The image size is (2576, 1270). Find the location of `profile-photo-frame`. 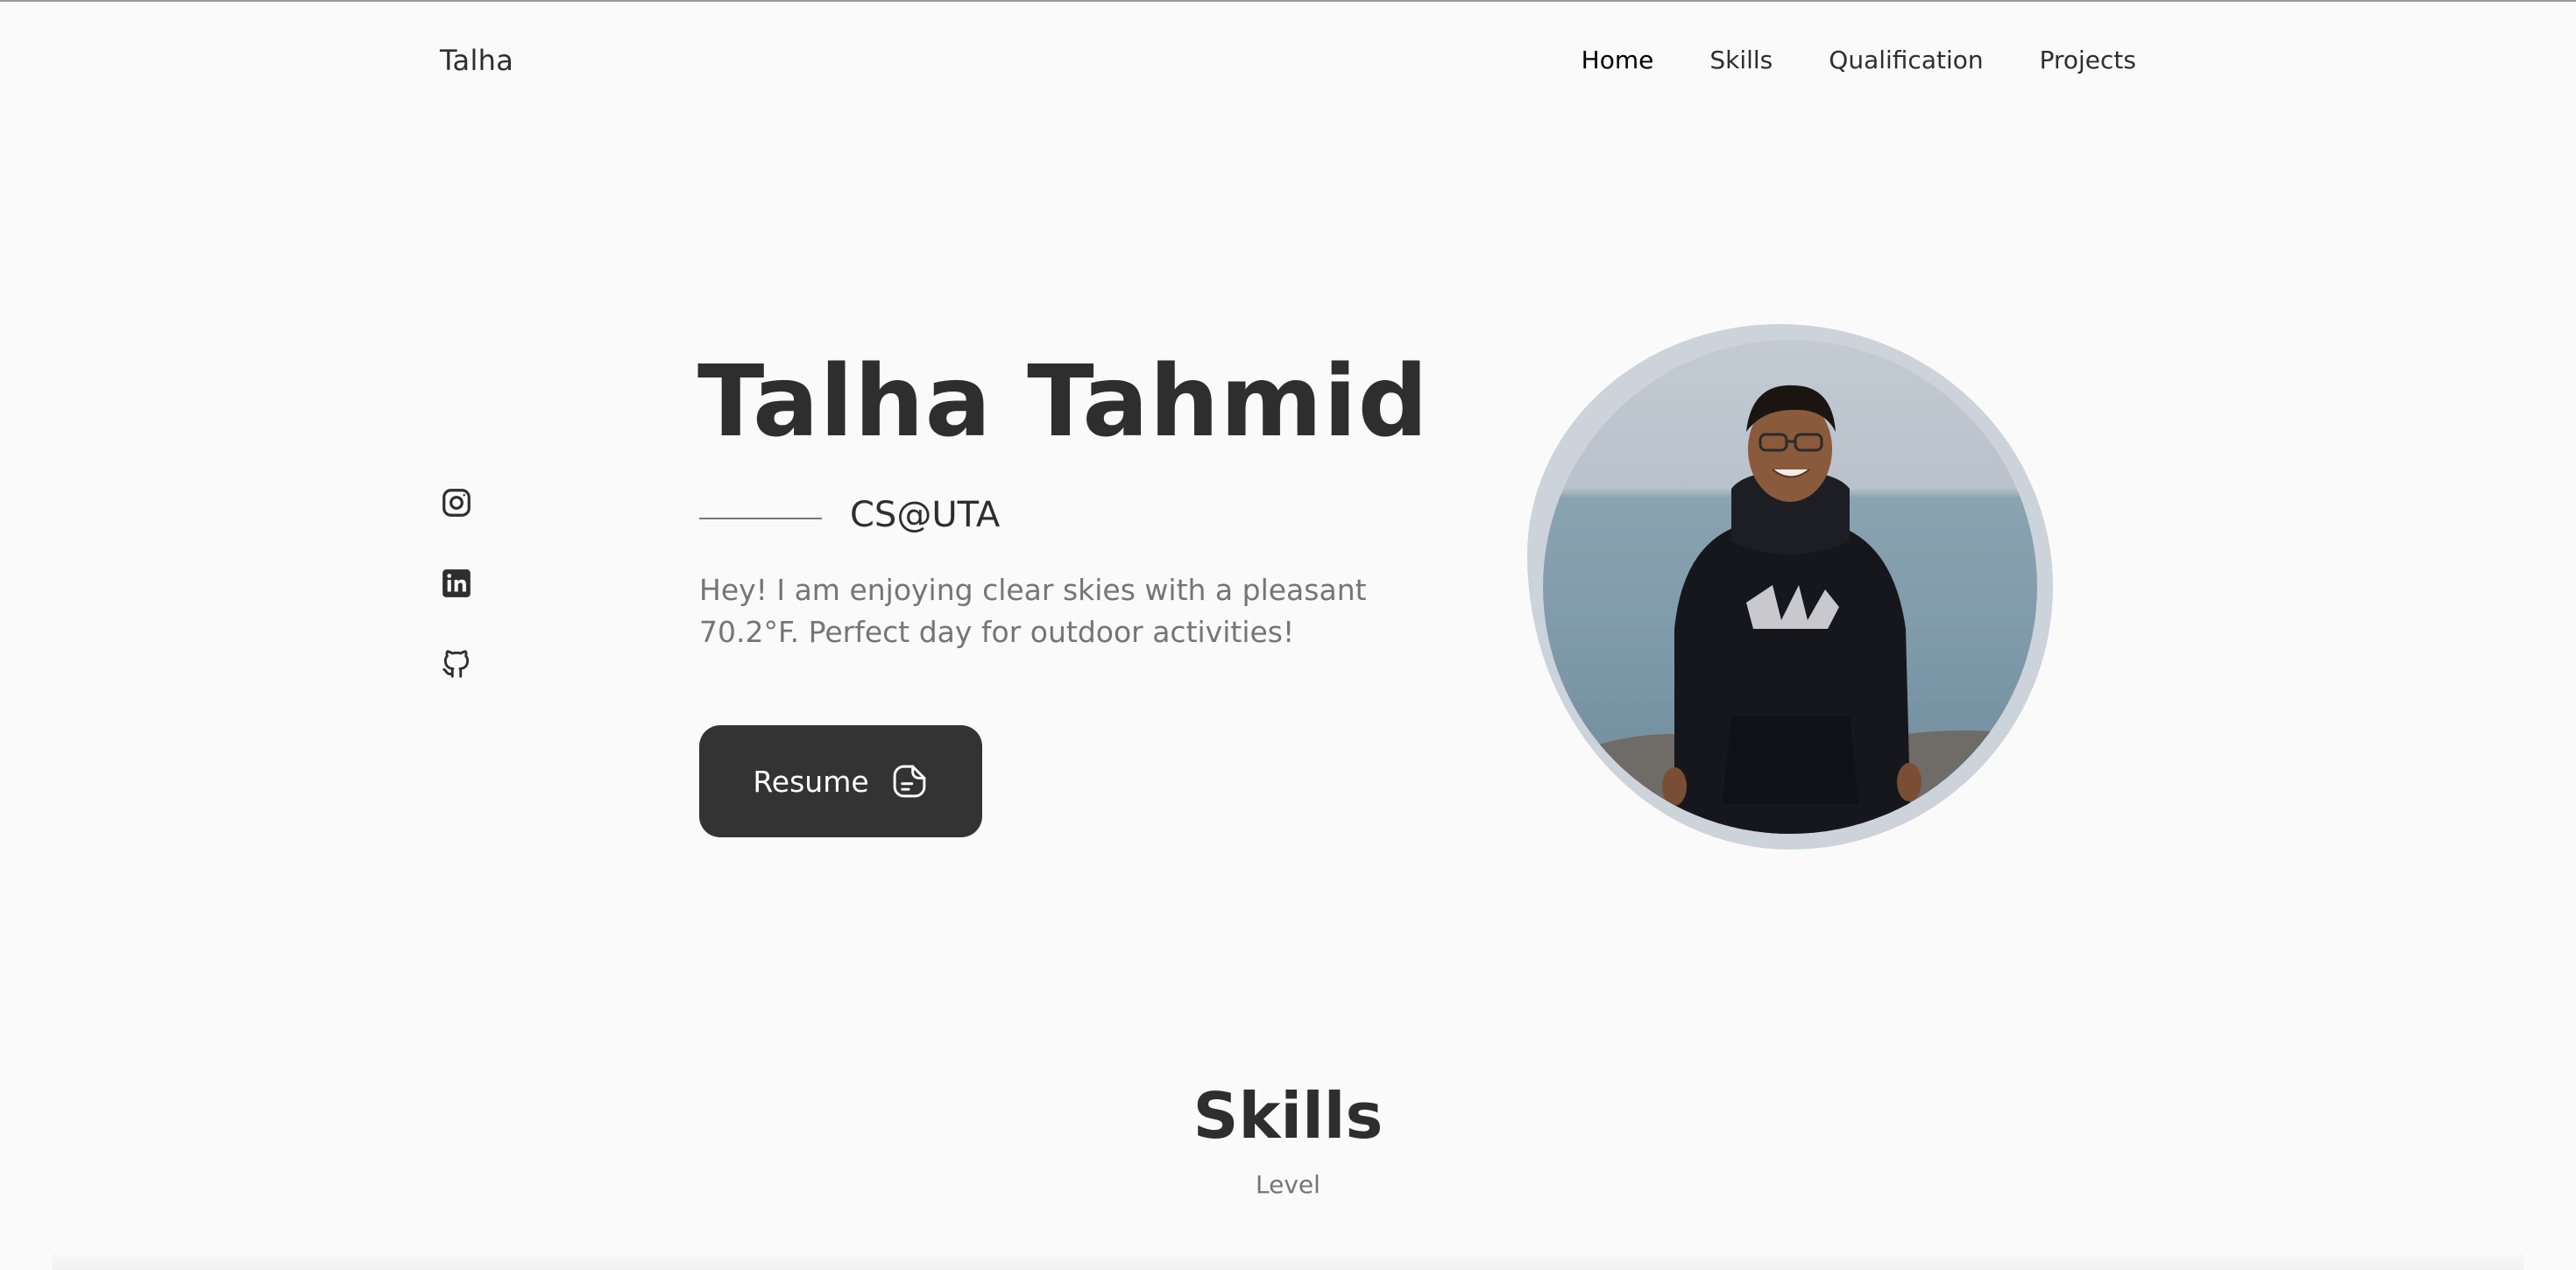

profile-photo-frame is located at coordinates (1790, 587).